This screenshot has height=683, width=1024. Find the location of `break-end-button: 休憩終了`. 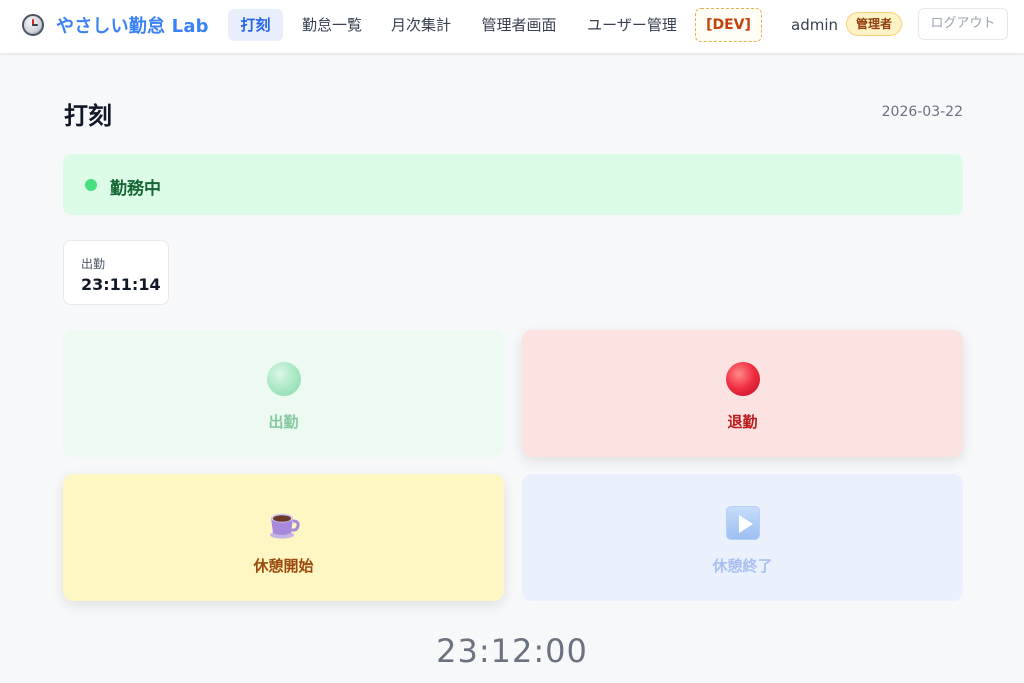

break-end-button: 休憩終了 is located at coordinates (742, 537).